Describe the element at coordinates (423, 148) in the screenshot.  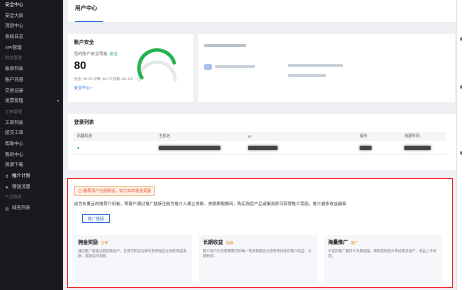
I see `time-cell: ▇▇▇▇▇▇▇▇▇` at that location.